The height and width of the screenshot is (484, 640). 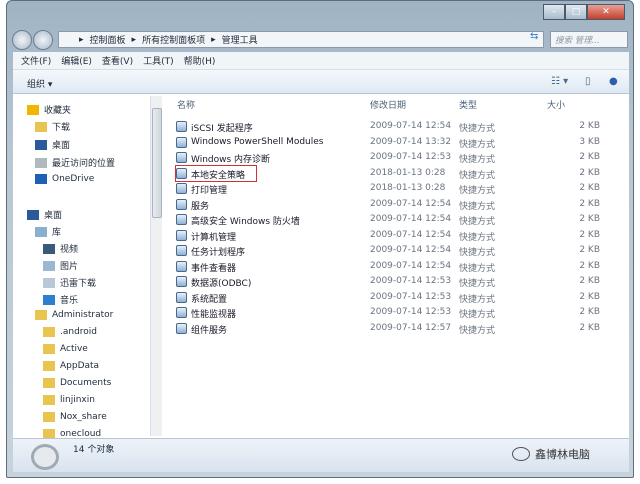 What do you see at coordinates (134, 39) in the screenshot?
I see `breadcrumb-sep-icon: ▸` at bounding box center [134, 39].